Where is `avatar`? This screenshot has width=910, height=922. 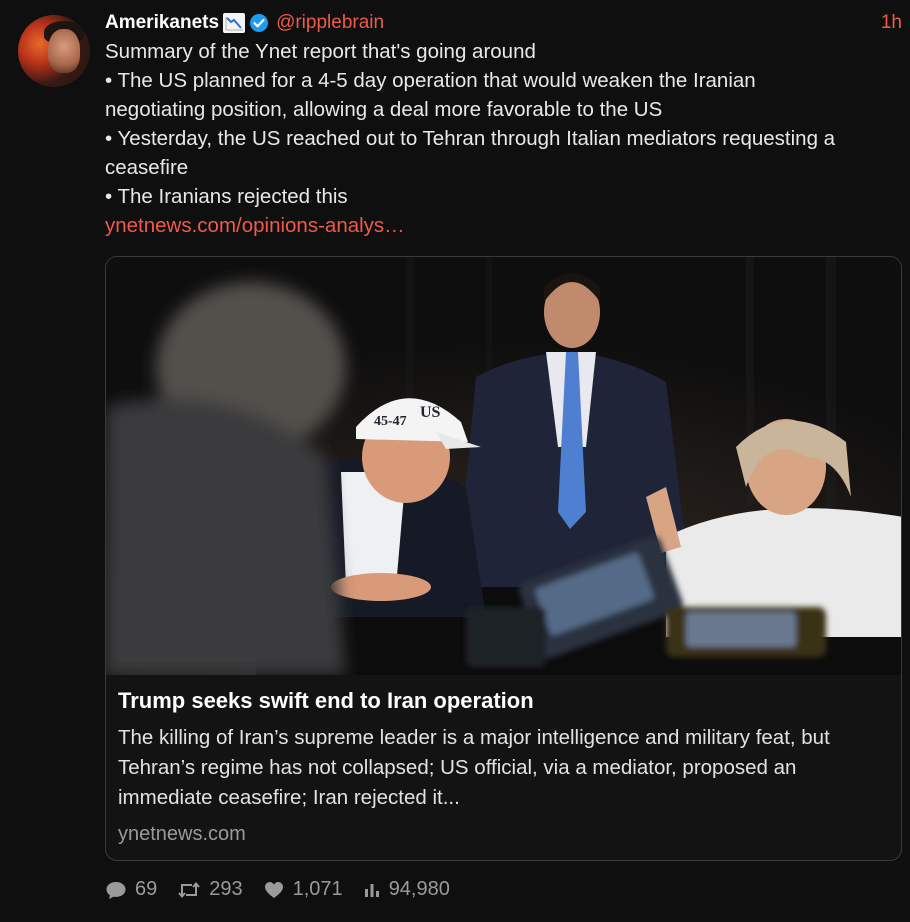
avatar is located at coordinates (54, 51).